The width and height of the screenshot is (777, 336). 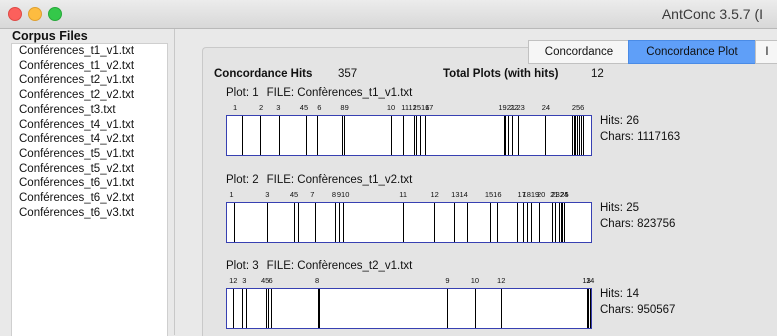 I want to click on plot-number: Plot: 1, so click(x=242, y=93).